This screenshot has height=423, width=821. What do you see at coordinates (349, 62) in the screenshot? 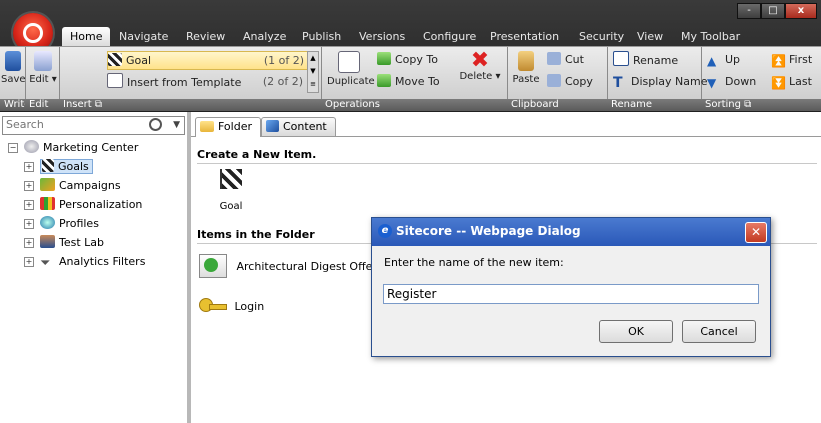
I see `duplicate-pages-icon` at bounding box center [349, 62].